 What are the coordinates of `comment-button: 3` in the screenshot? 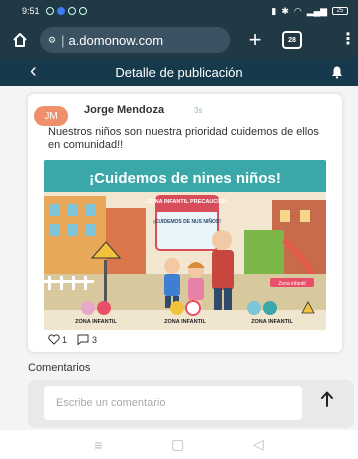 It's located at (87, 339).